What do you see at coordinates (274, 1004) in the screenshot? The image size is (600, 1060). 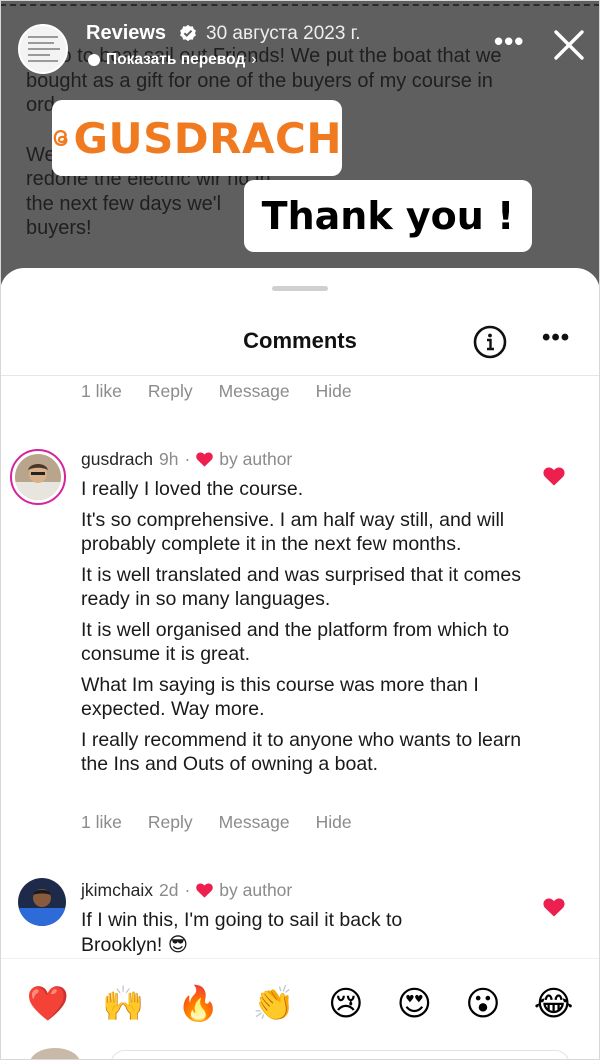 I see `emoji-clap: 👏` at bounding box center [274, 1004].